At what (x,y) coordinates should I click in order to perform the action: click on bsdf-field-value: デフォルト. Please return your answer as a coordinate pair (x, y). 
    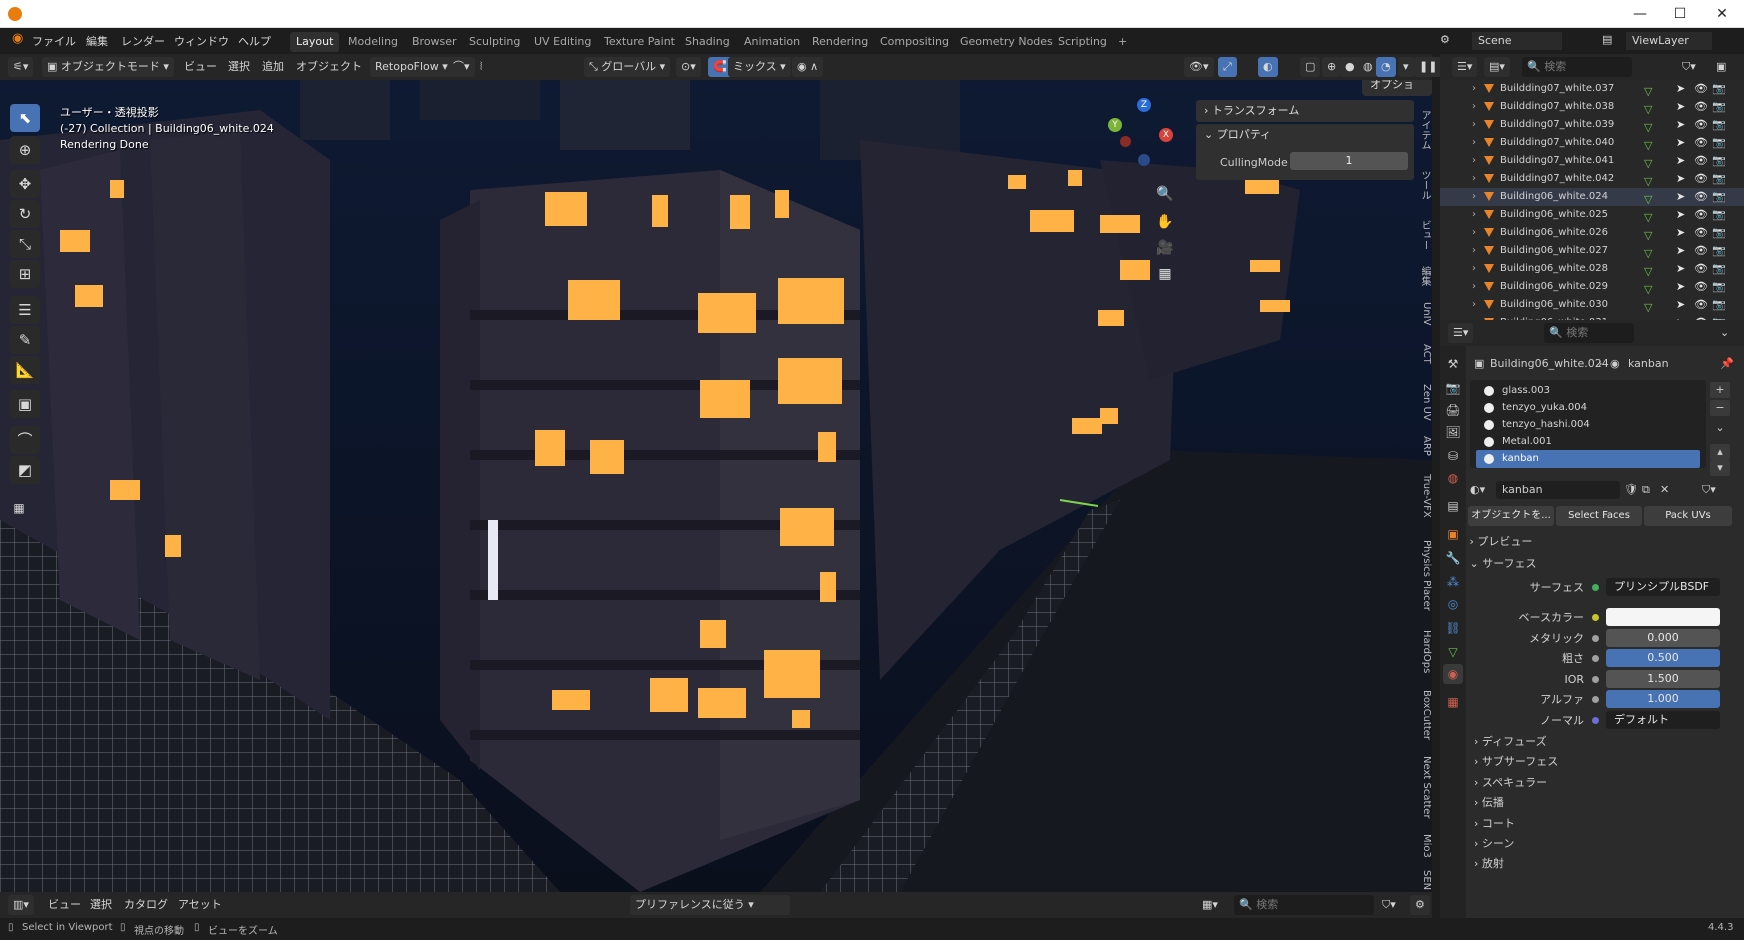
    Looking at the image, I should click on (1663, 719).